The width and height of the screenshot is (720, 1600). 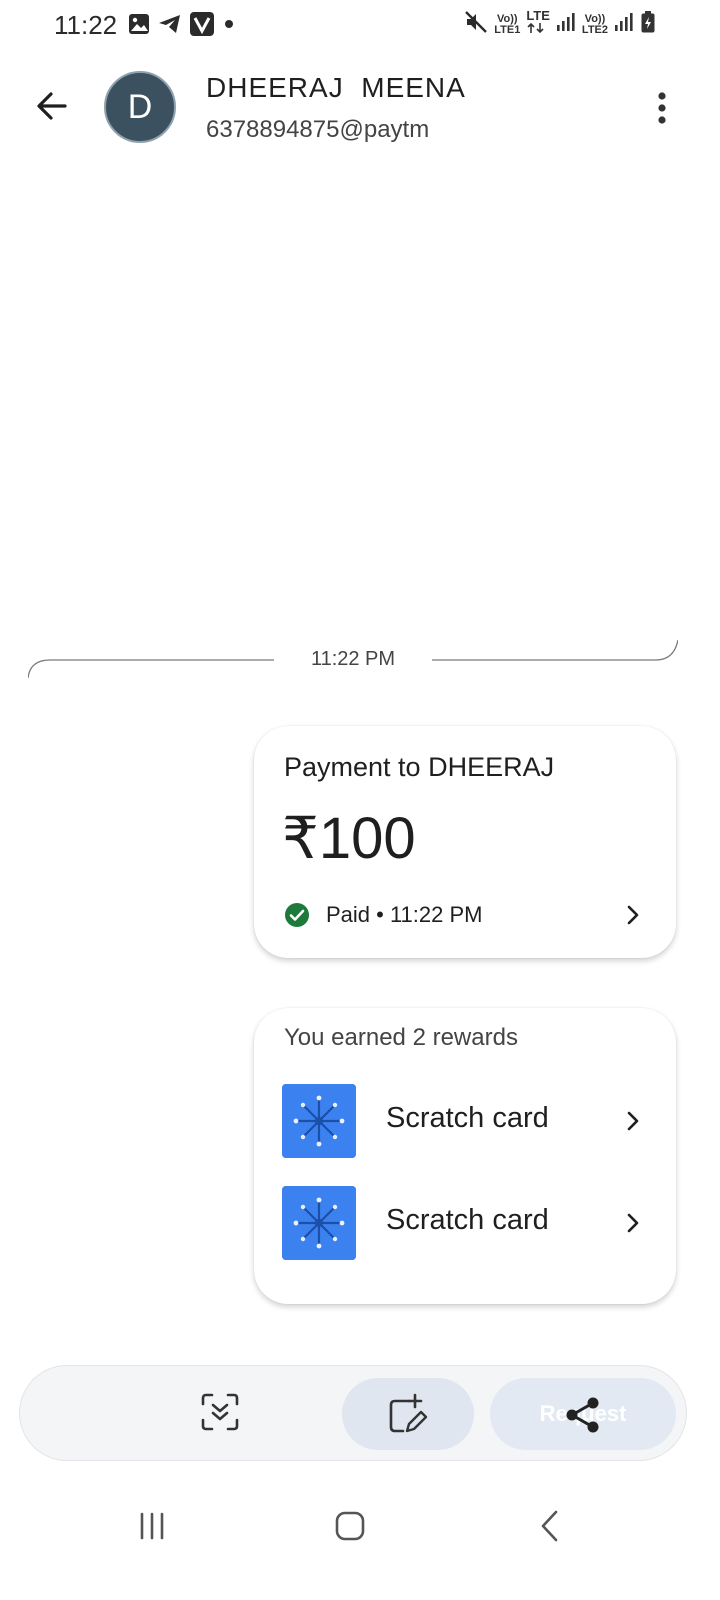 I want to click on scan-icon, so click(x=220, y=1412).